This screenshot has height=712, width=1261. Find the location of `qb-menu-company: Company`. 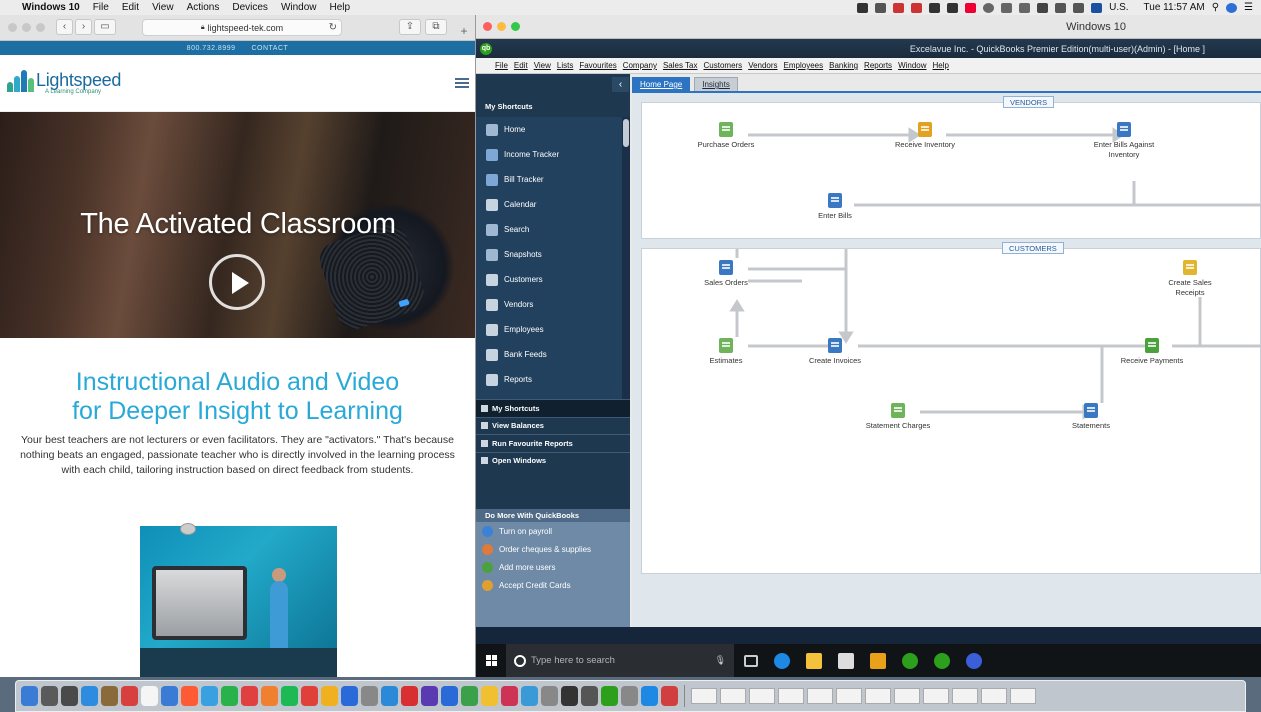

qb-menu-company: Company is located at coordinates (640, 65).